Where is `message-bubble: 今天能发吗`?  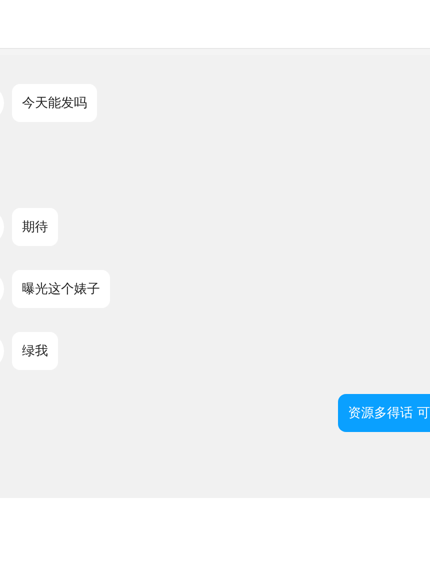 message-bubble: 今天能发吗 is located at coordinates (54, 103).